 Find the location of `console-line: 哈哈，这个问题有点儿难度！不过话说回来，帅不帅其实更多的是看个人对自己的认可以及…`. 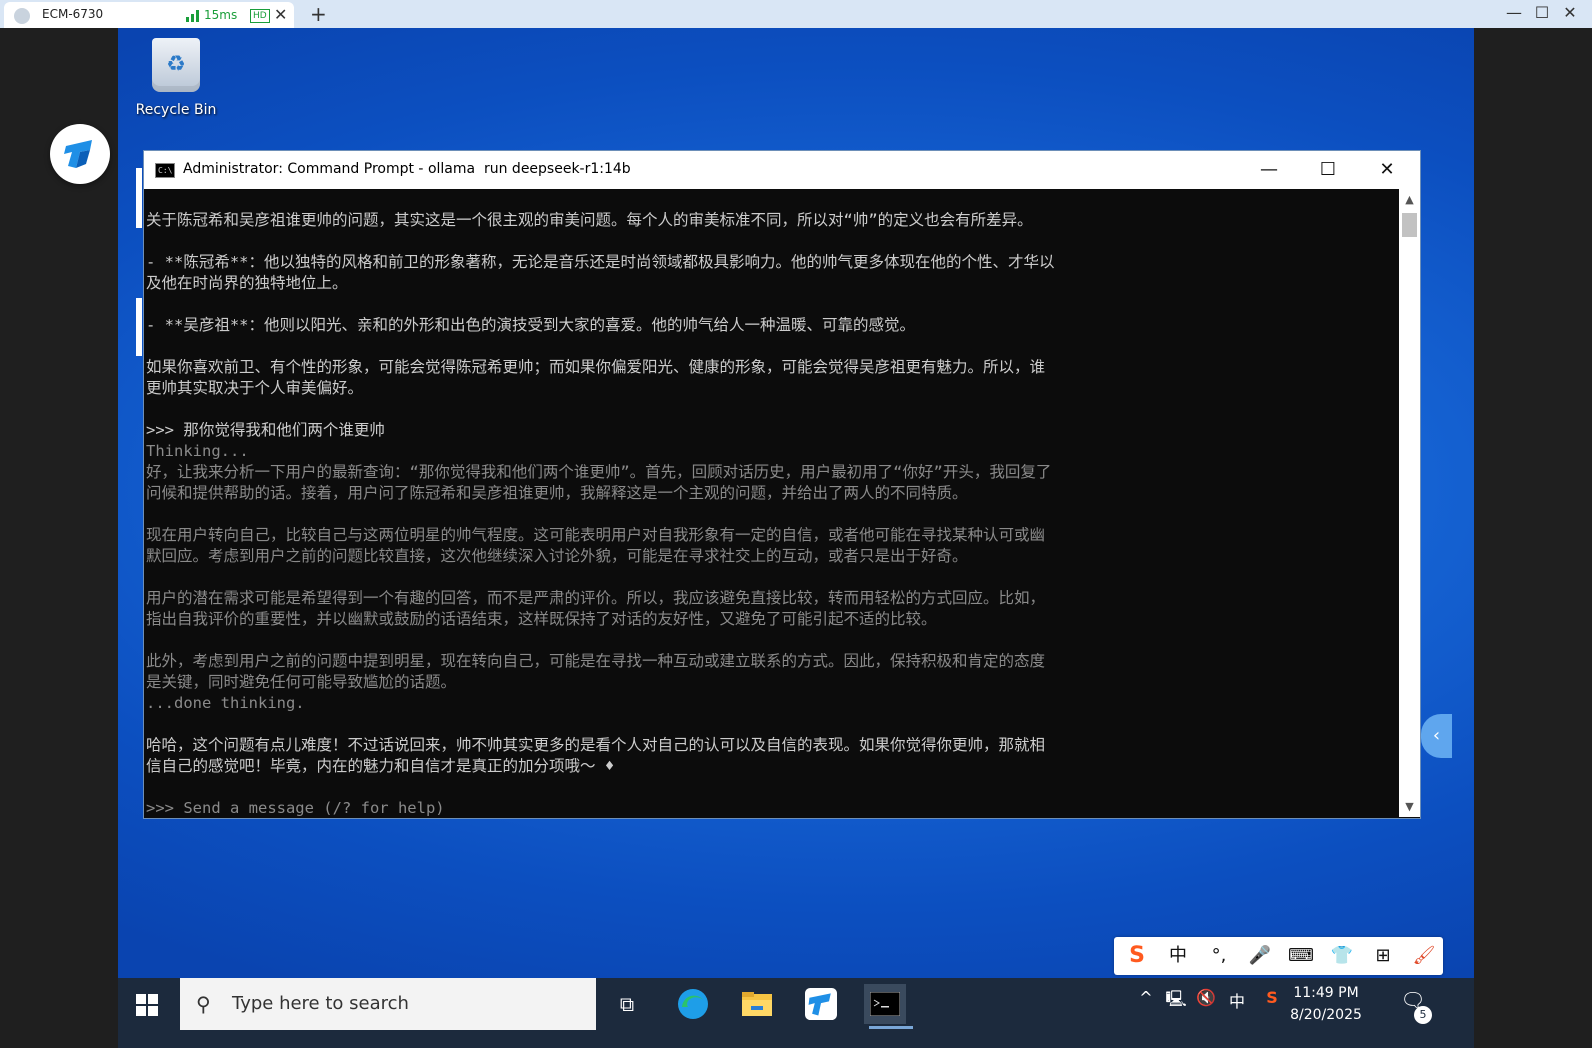

console-line: 哈哈，这个问题有点儿难度！不过话说回来，帅不帅其实更多的是看个人对自己的认可以及… is located at coordinates (596, 745).